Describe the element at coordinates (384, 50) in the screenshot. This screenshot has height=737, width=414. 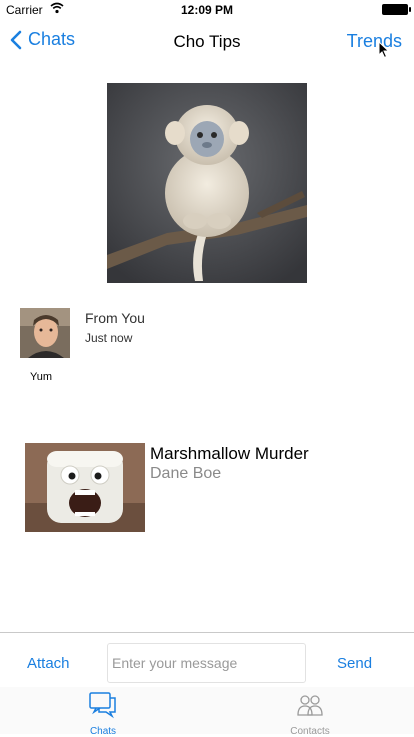
I see `mouse-cursor-icon` at that location.